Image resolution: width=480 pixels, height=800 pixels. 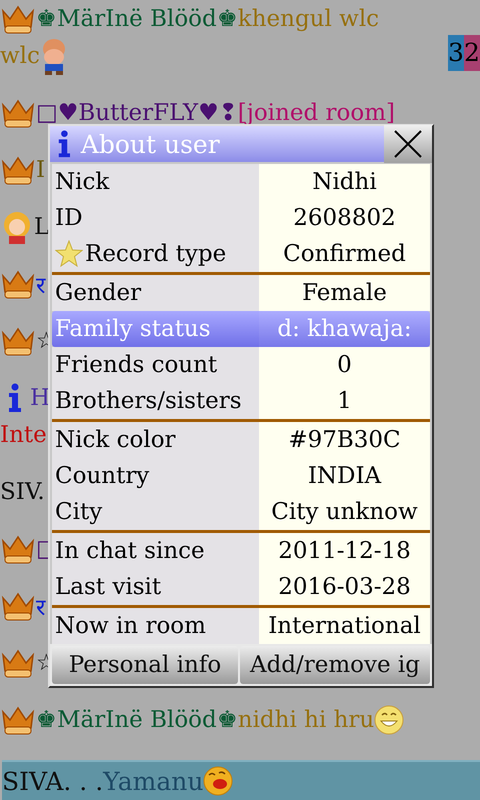 What do you see at coordinates (42, 227) in the screenshot?
I see `chat-text: L` at bounding box center [42, 227].